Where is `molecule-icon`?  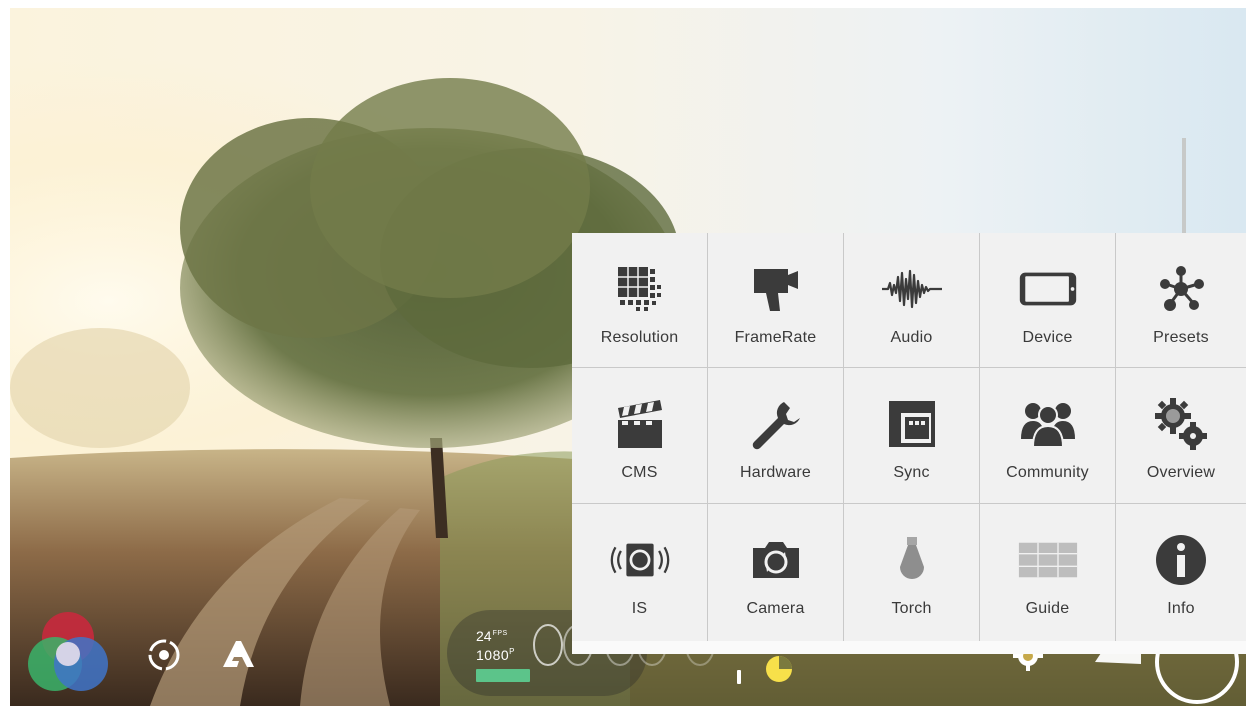 molecule-icon is located at coordinates (1181, 289).